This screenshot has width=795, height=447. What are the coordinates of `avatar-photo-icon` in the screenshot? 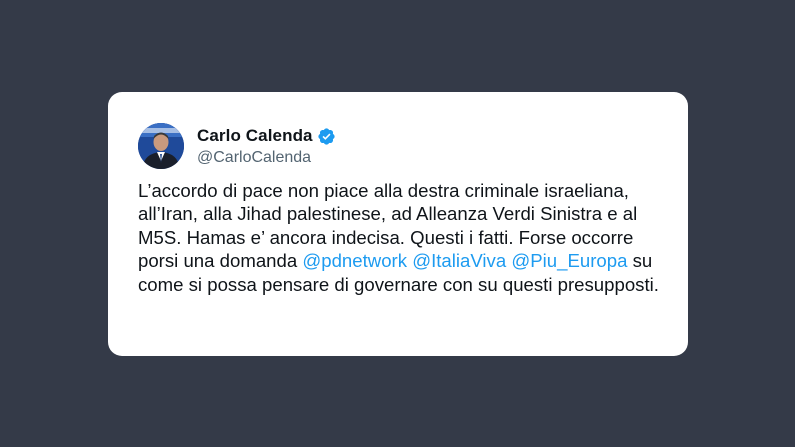 It's located at (161, 146).